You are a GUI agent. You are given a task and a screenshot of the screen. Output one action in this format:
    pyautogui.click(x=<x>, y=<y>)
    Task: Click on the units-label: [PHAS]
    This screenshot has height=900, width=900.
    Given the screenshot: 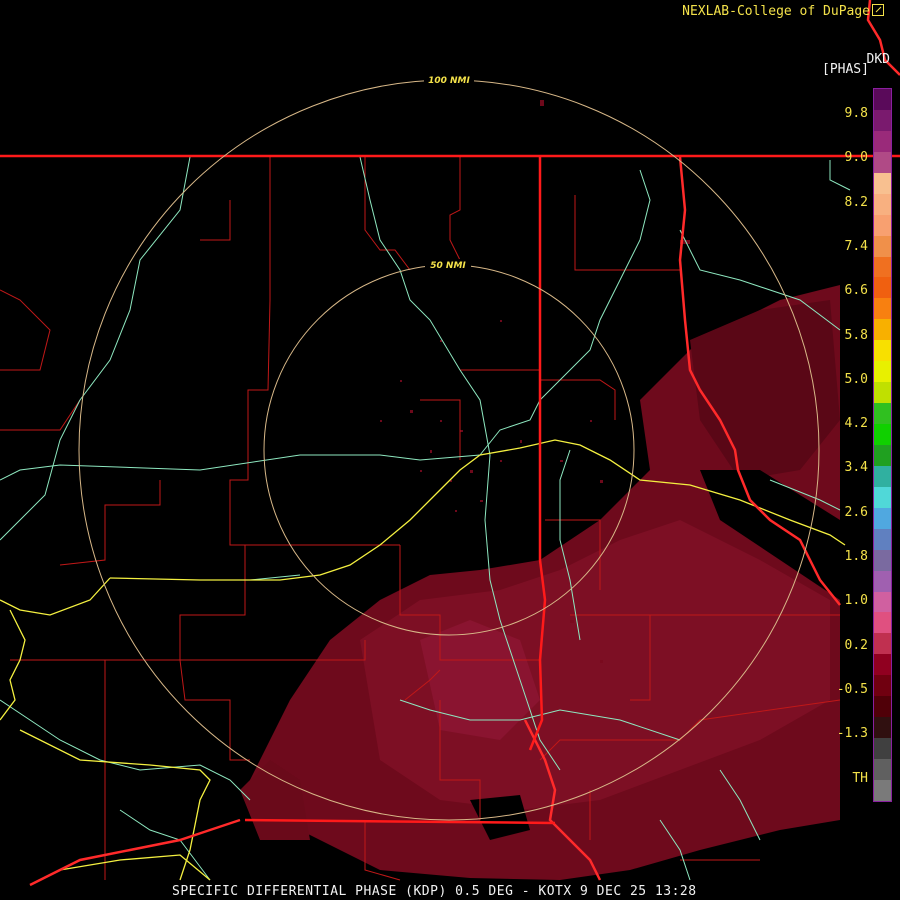 What is the action you would take?
    pyautogui.click(x=845, y=69)
    